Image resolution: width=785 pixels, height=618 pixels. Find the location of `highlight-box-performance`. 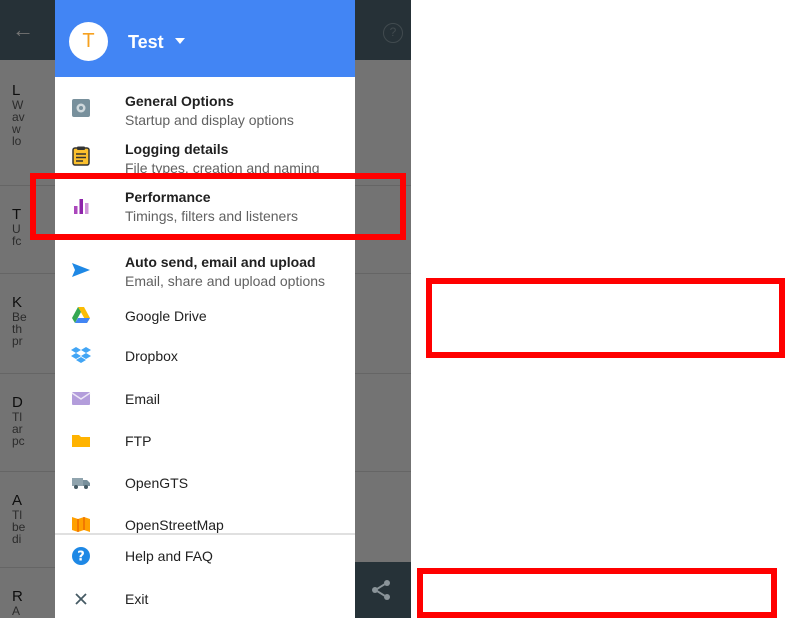

highlight-box-performance is located at coordinates (218, 206).